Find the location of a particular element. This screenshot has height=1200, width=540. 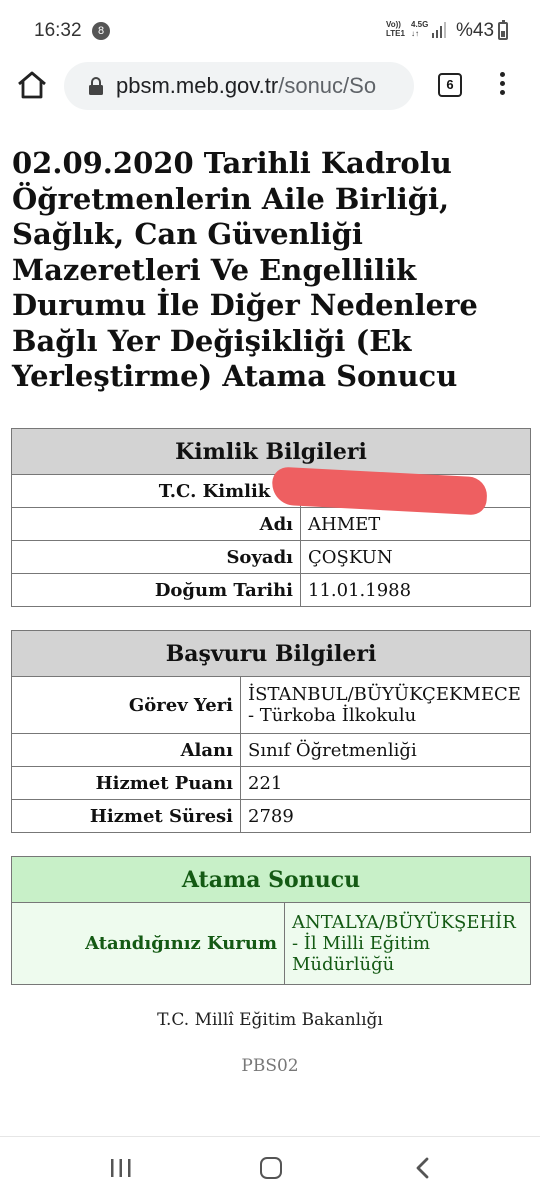

service-duration-label: Hizmet Süresi is located at coordinates (126, 816).